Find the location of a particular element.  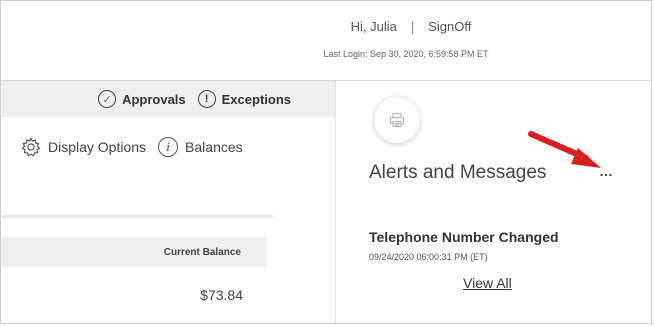

balances-button: i Balances is located at coordinates (200, 147).